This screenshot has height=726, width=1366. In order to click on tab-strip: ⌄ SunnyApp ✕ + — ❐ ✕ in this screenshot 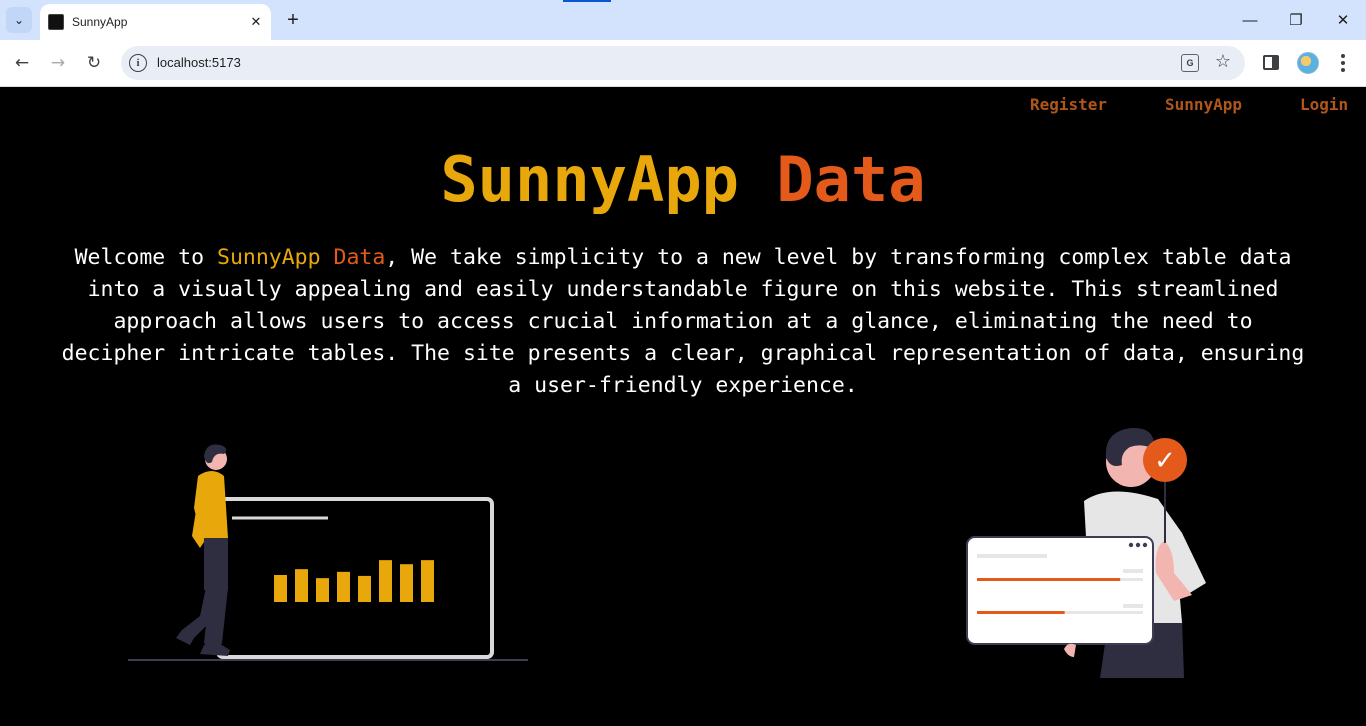, I will do `click(683, 20)`.